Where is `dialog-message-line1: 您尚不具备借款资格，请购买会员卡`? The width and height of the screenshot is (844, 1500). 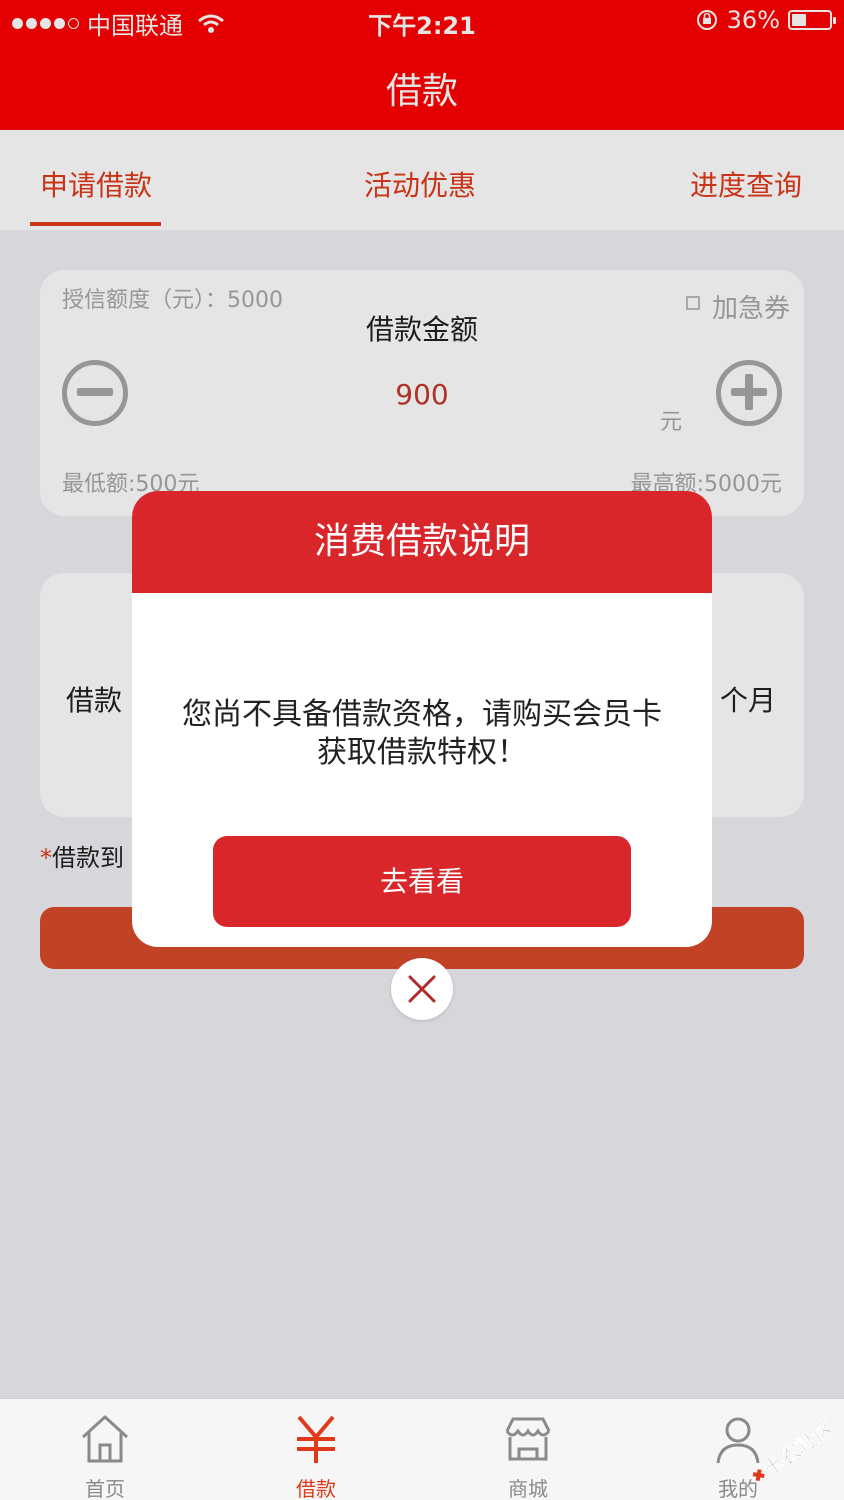 dialog-message-line1: 您尚不具备借款资格，请购买会员卡 is located at coordinates (422, 714).